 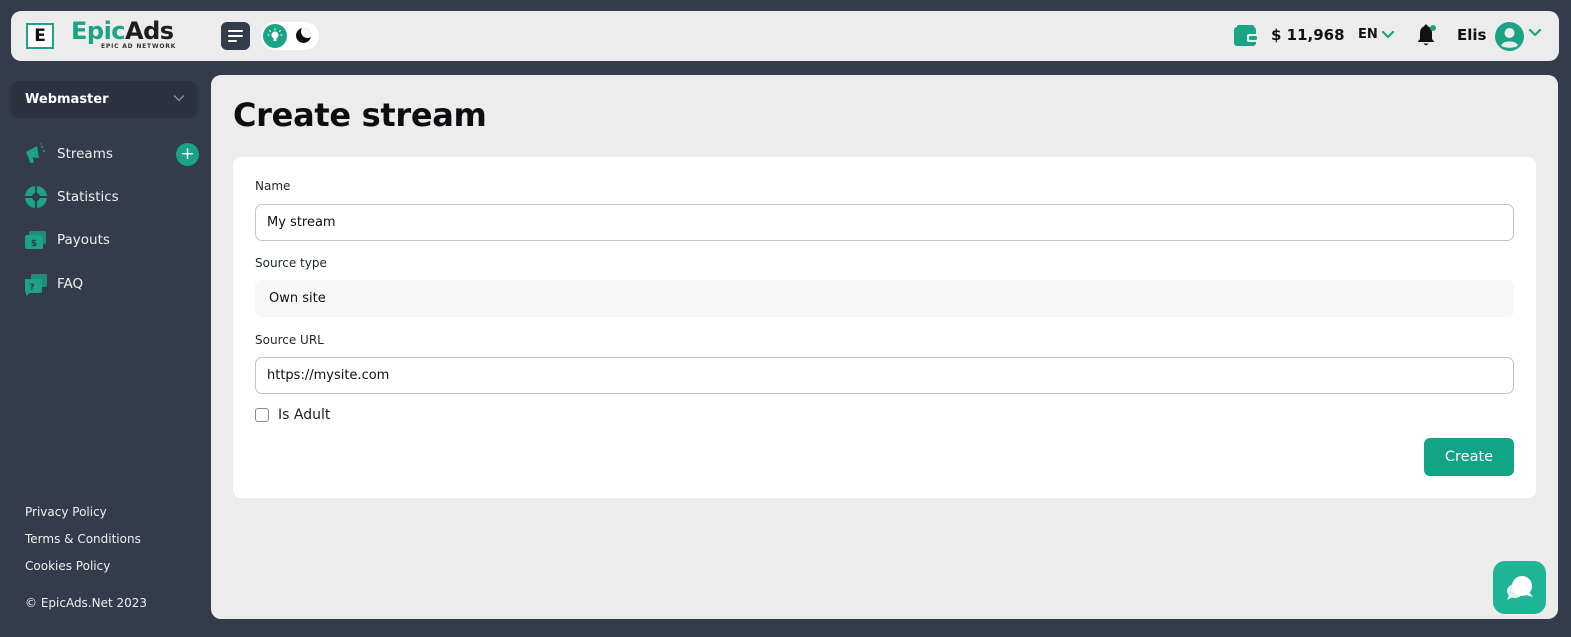 What do you see at coordinates (1368, 34) in the screenshot?
I see `language-code: EN` at bounding box center [1368, 34].